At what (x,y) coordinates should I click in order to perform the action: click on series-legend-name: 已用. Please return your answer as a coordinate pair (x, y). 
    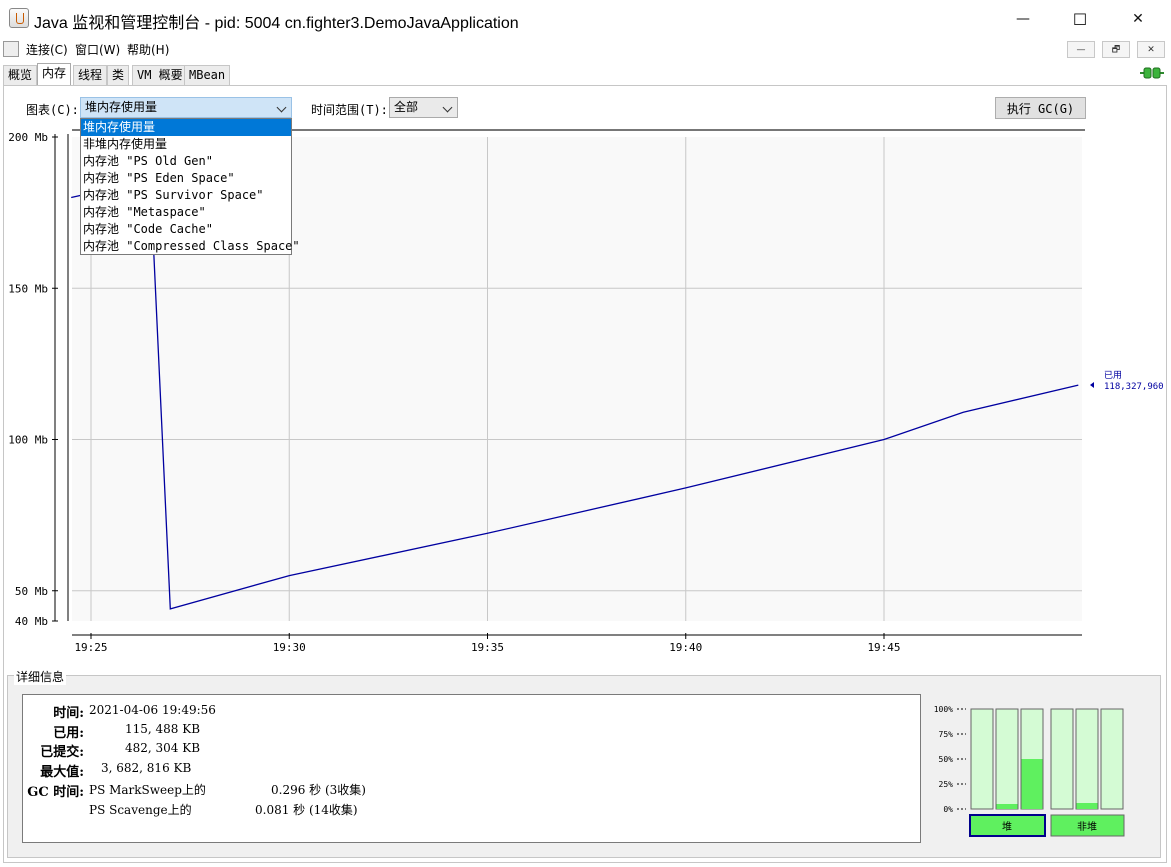
    Looking at the image, I should click on (1113, 375).